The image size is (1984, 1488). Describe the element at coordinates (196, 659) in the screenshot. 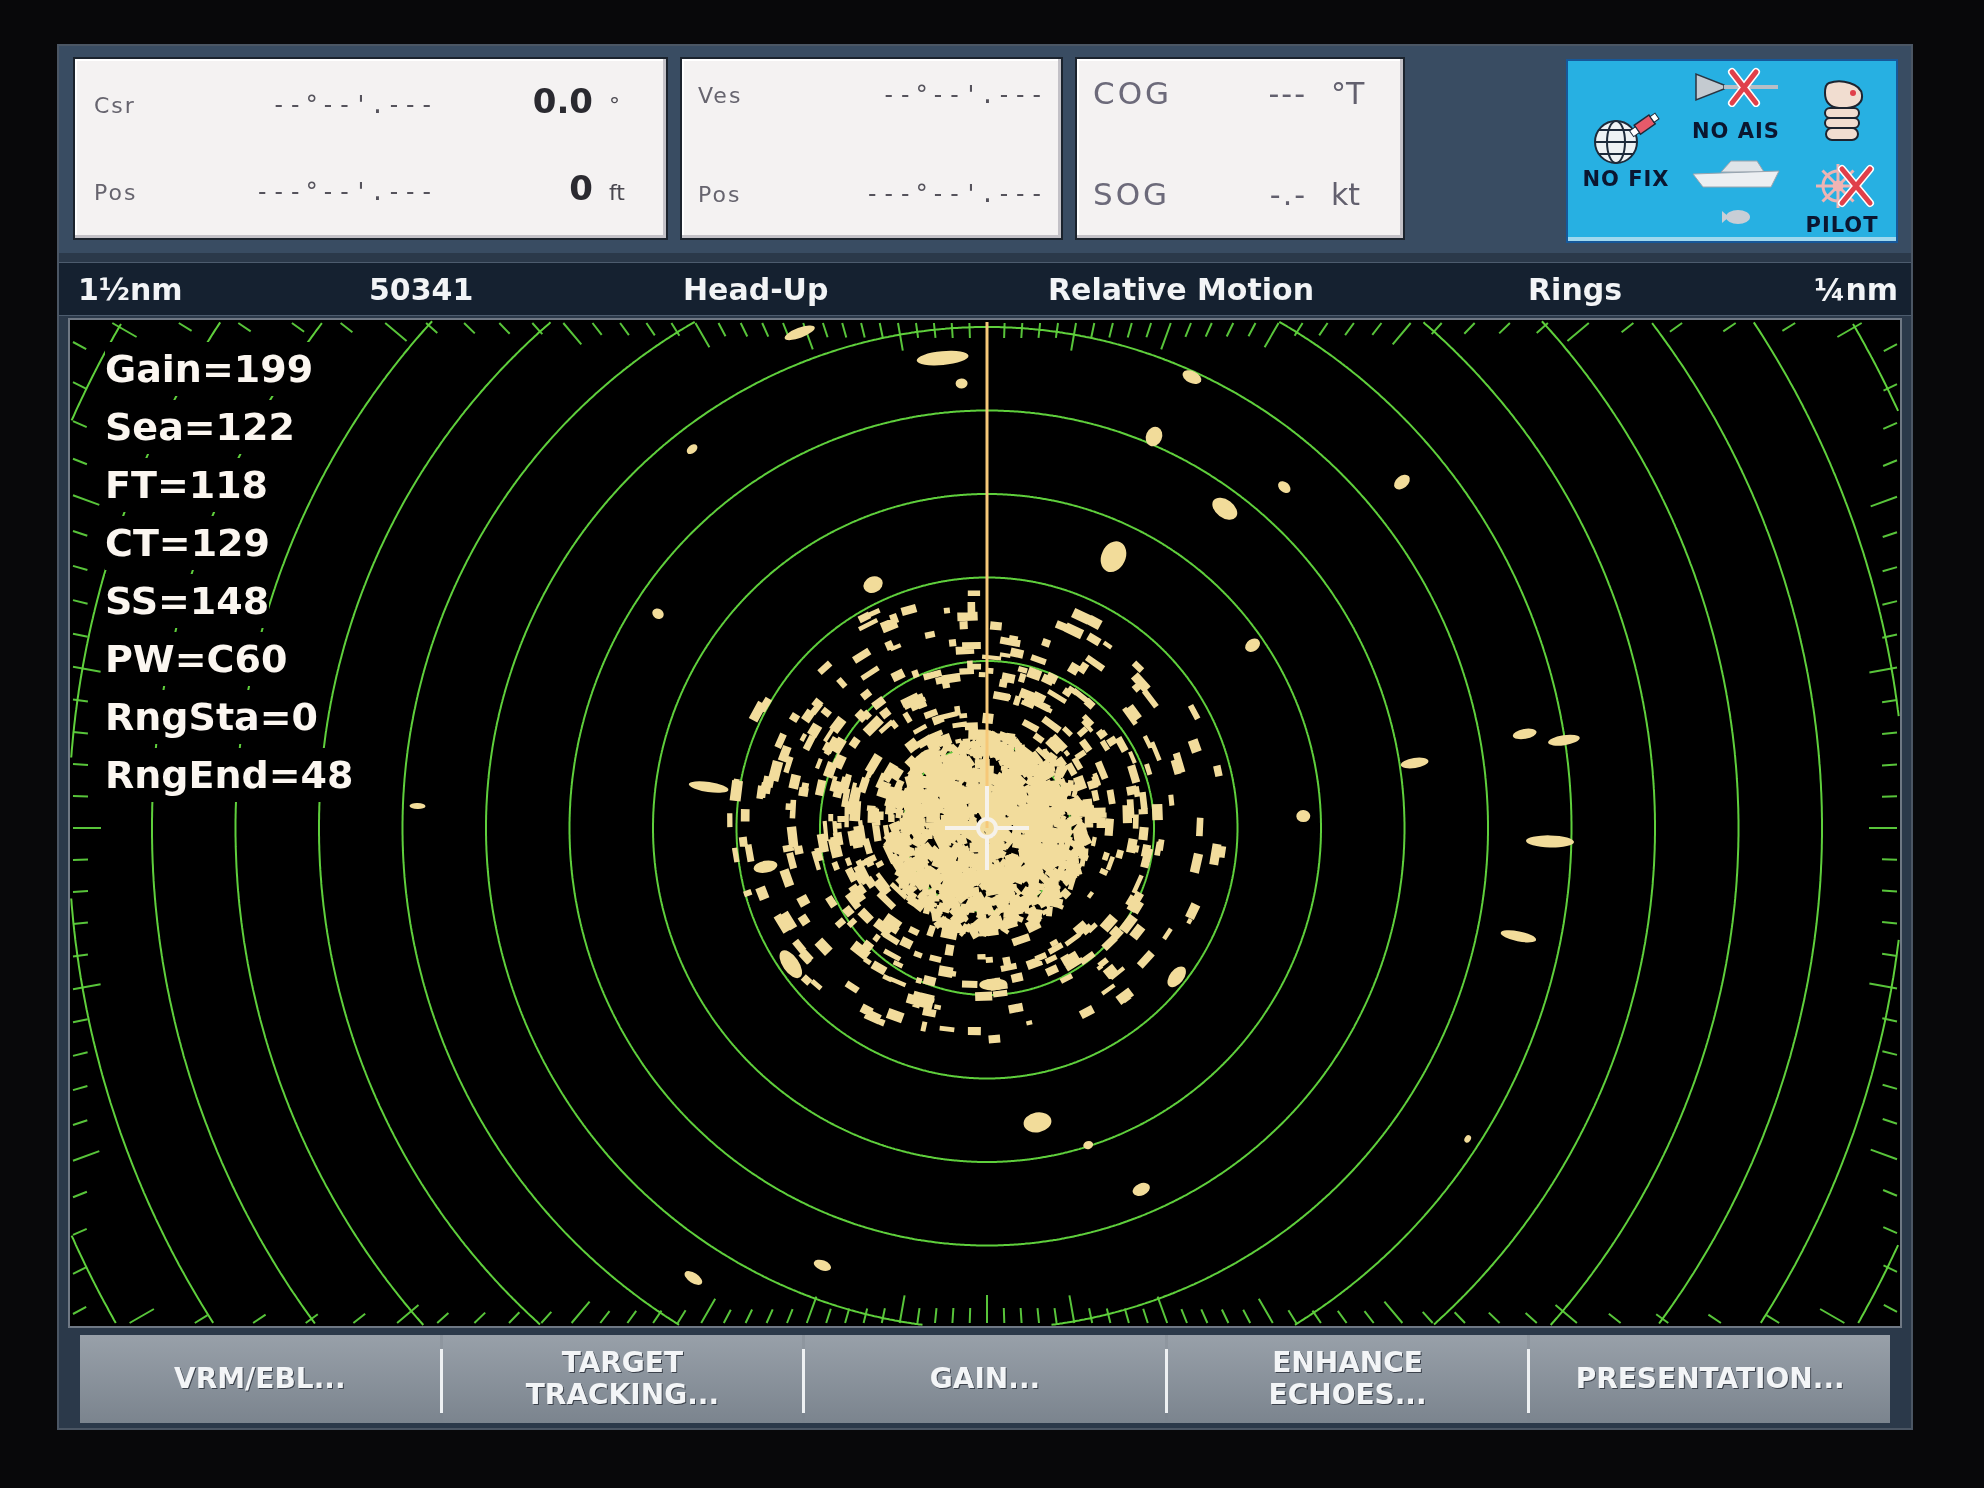

I see `radar-setting-text: PW=C60` at that location.